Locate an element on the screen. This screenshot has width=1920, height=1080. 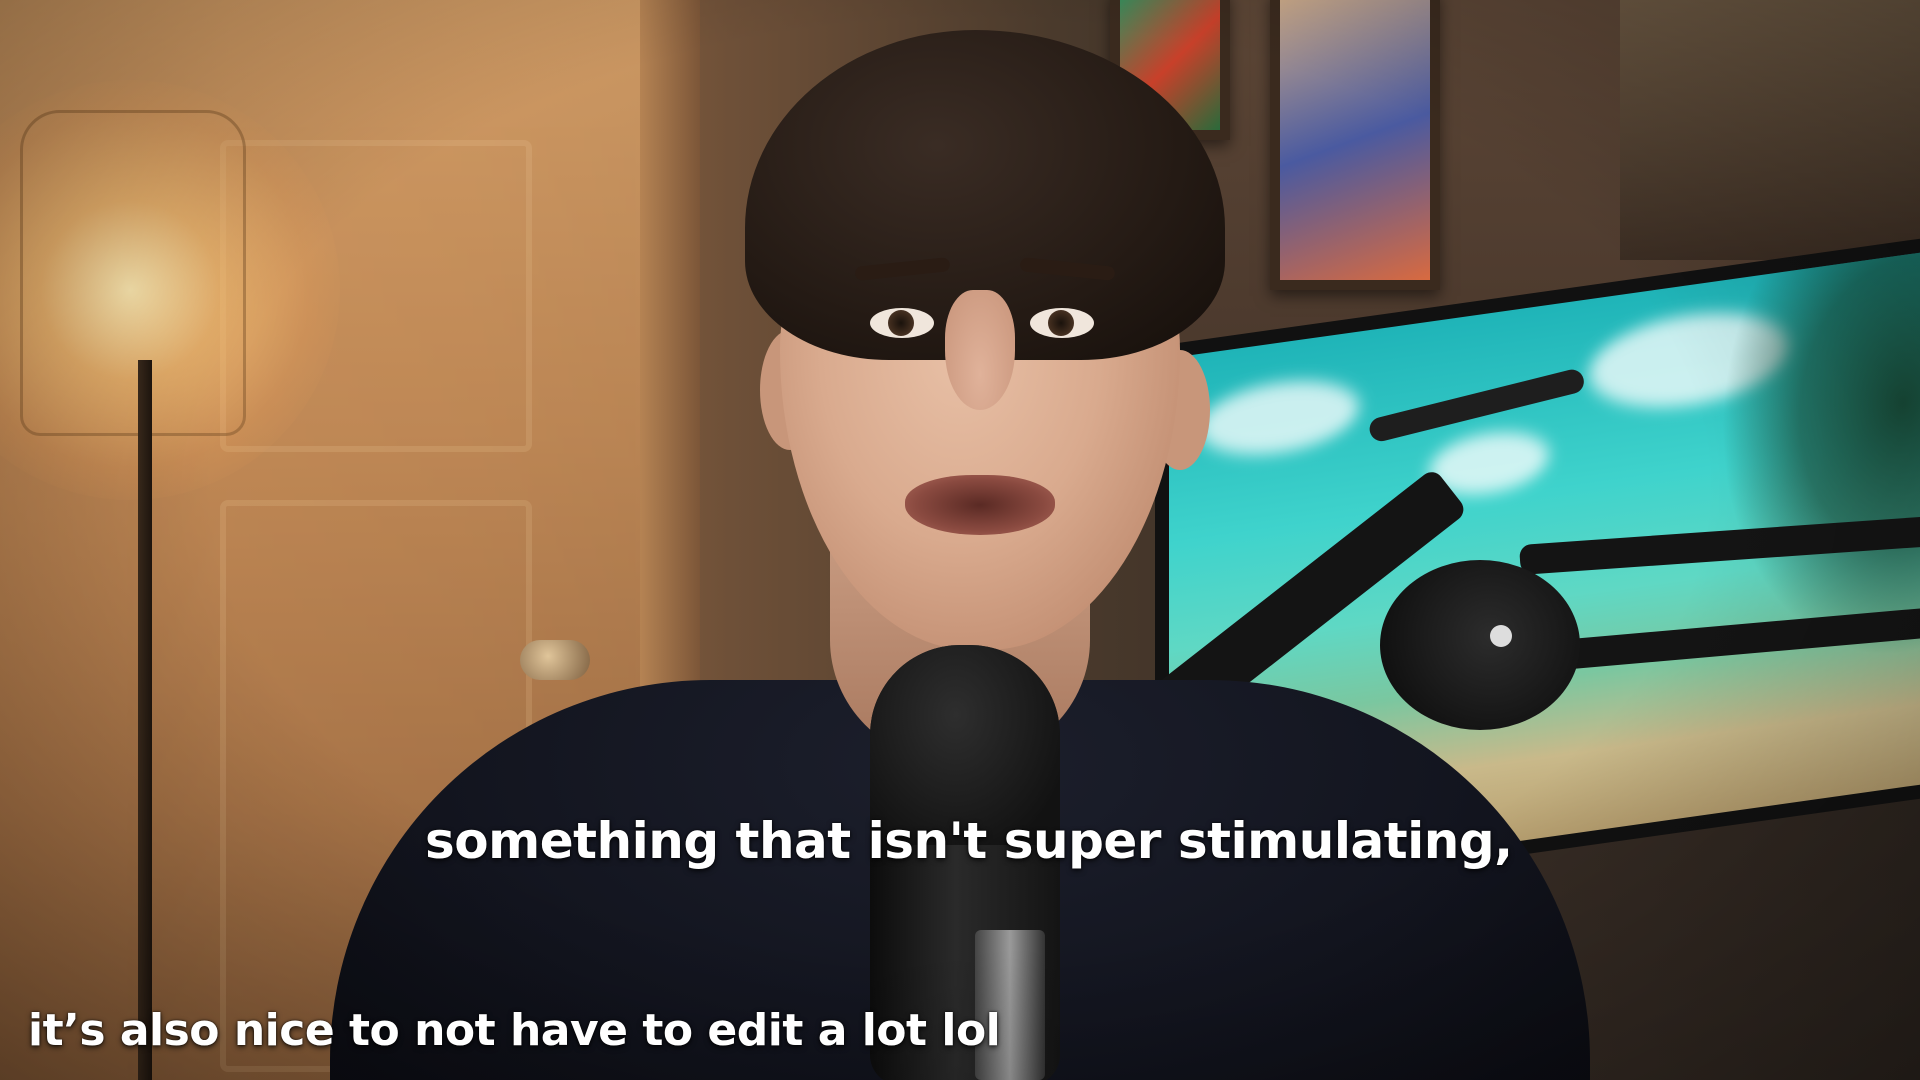
person-mouth is located at coordinates (980, 505).